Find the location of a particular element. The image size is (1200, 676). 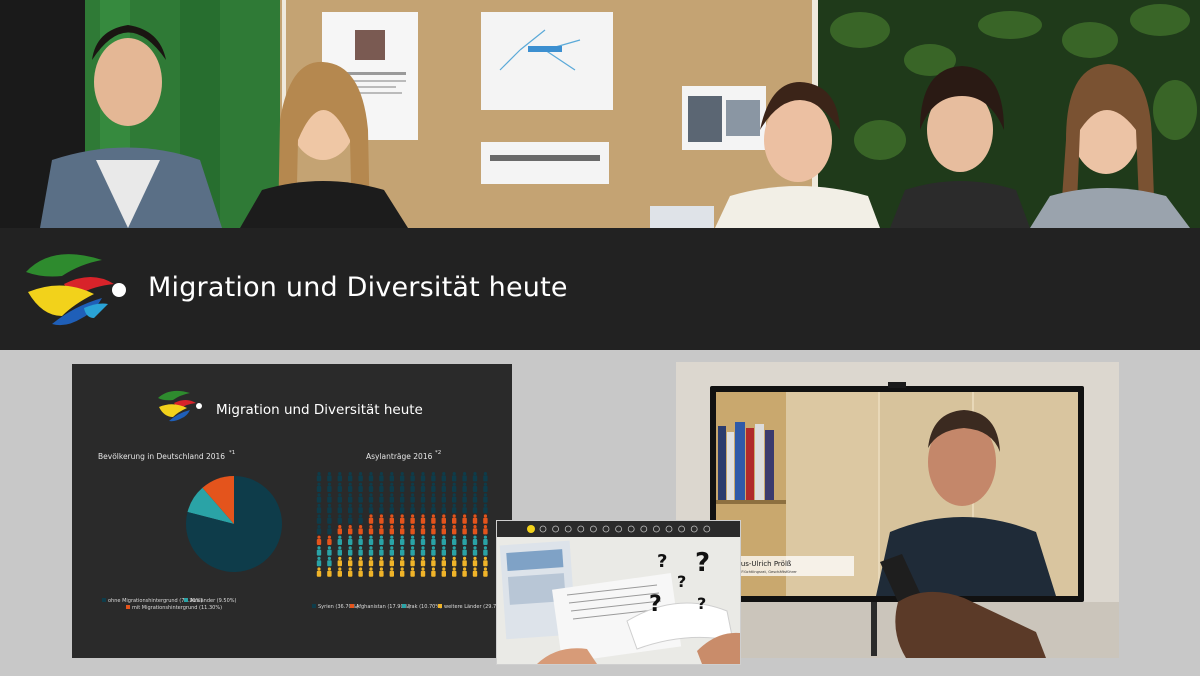

legend-text-migration: mit Migrationshintergrund (11.30%) is located at coordinates (177, 608).